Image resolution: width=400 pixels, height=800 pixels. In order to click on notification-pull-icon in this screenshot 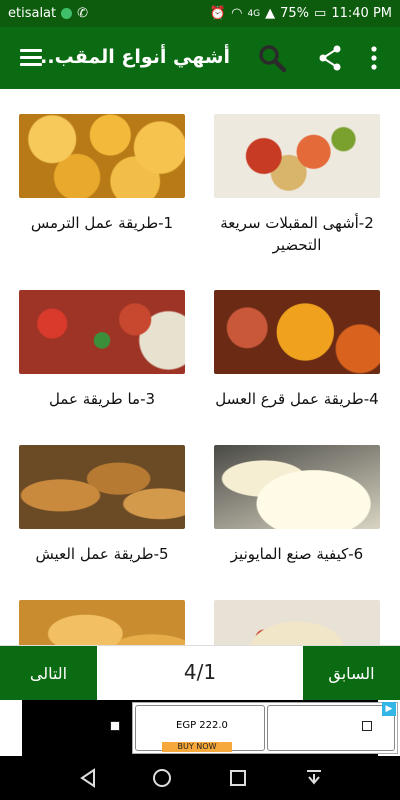, I will do `click(314, 778)`.